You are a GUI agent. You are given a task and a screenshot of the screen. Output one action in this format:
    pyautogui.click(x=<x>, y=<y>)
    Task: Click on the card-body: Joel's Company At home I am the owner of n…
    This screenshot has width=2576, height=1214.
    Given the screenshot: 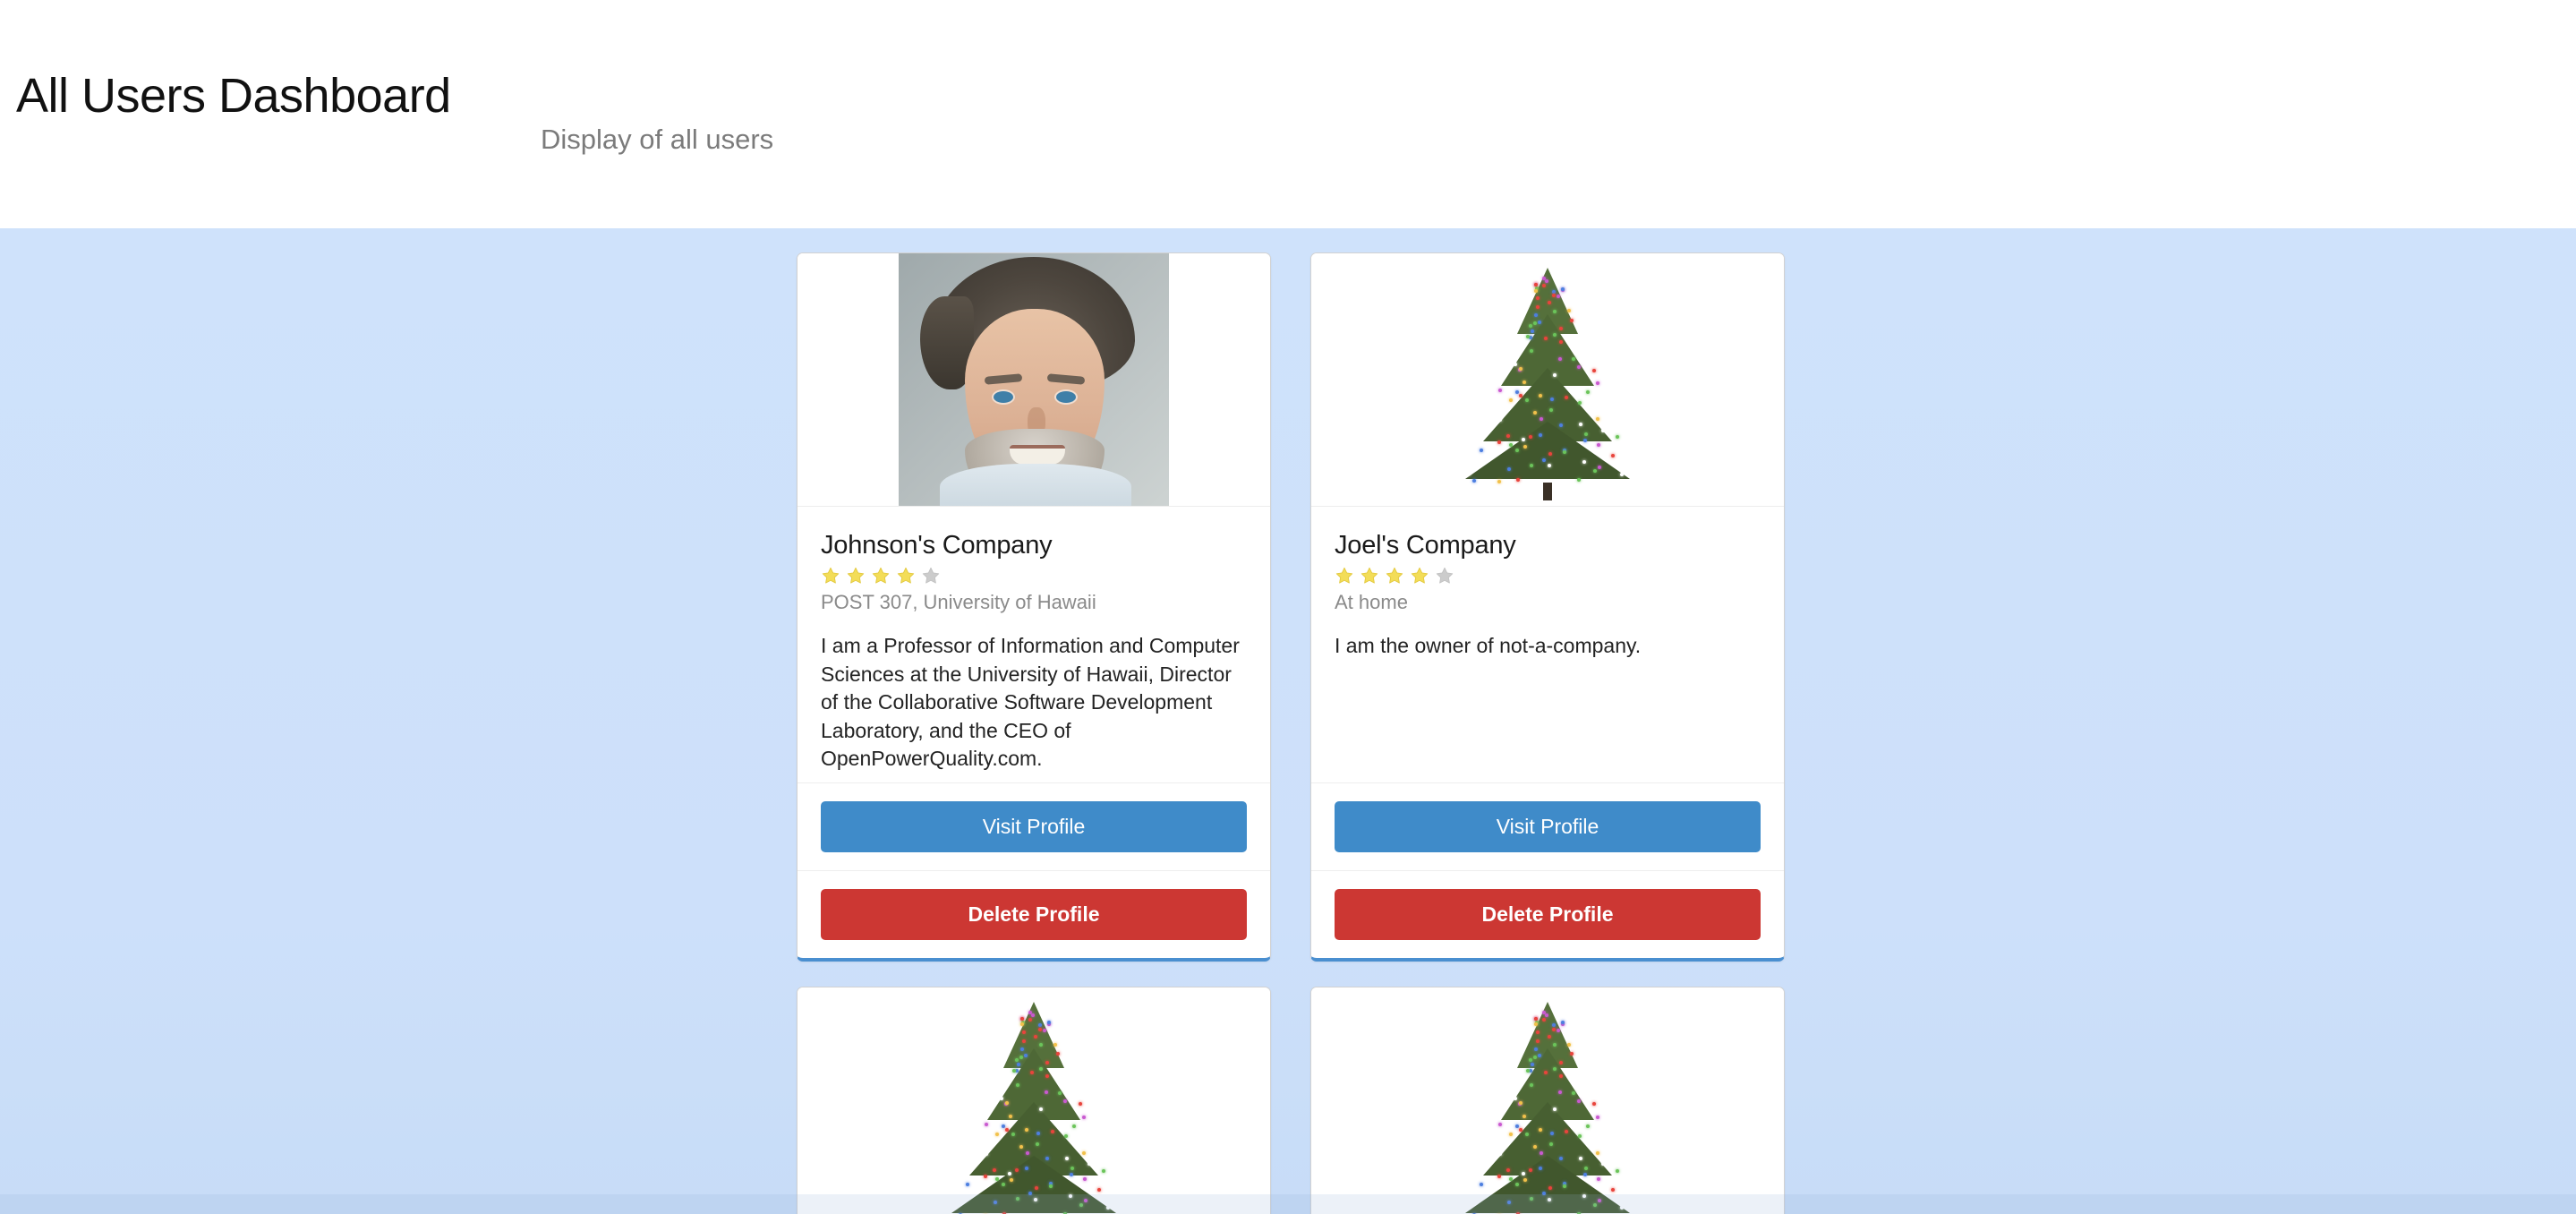 What is the action you would take?
    pyautogui.click(x=1547, y=644)
    